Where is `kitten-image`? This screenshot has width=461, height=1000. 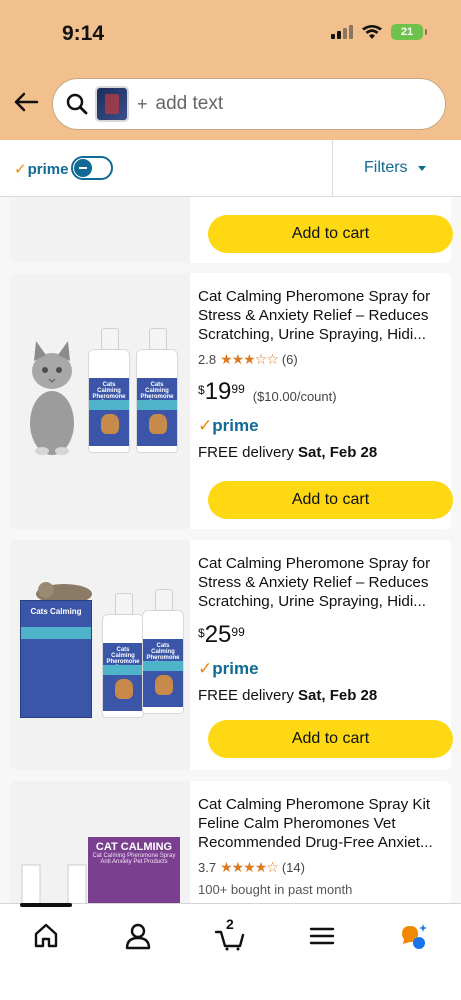
kitten-image is located at coordinates (52, 398).